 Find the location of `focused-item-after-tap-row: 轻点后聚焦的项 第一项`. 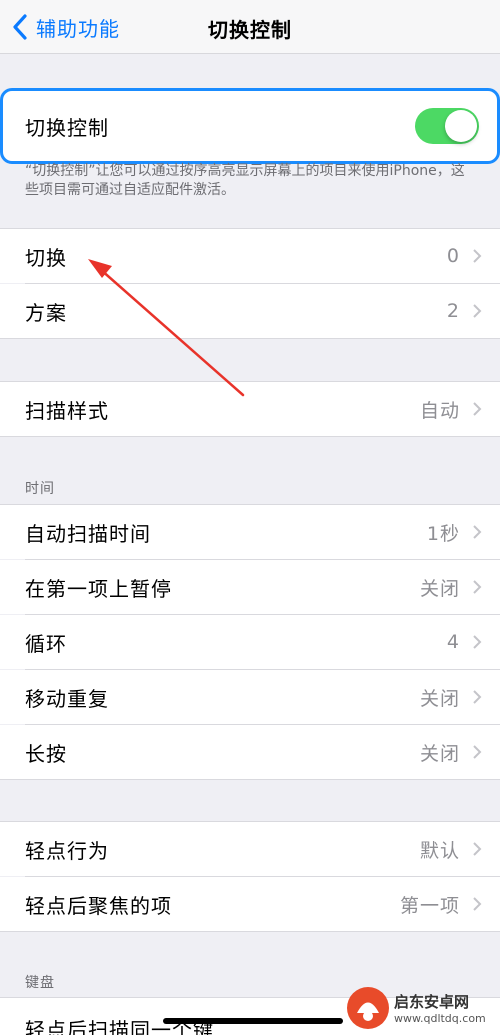

focused-item-after-tap-row: 轻点后聚焦的项 第一项 is located at coordinates (250, 904).